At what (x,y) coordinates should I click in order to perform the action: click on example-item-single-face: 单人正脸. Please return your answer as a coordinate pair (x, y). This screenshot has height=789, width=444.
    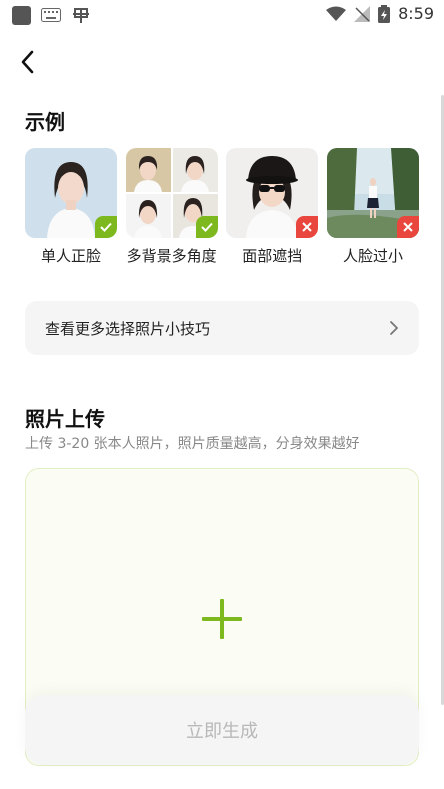
    Looking at the image, I should click on (71, 207).